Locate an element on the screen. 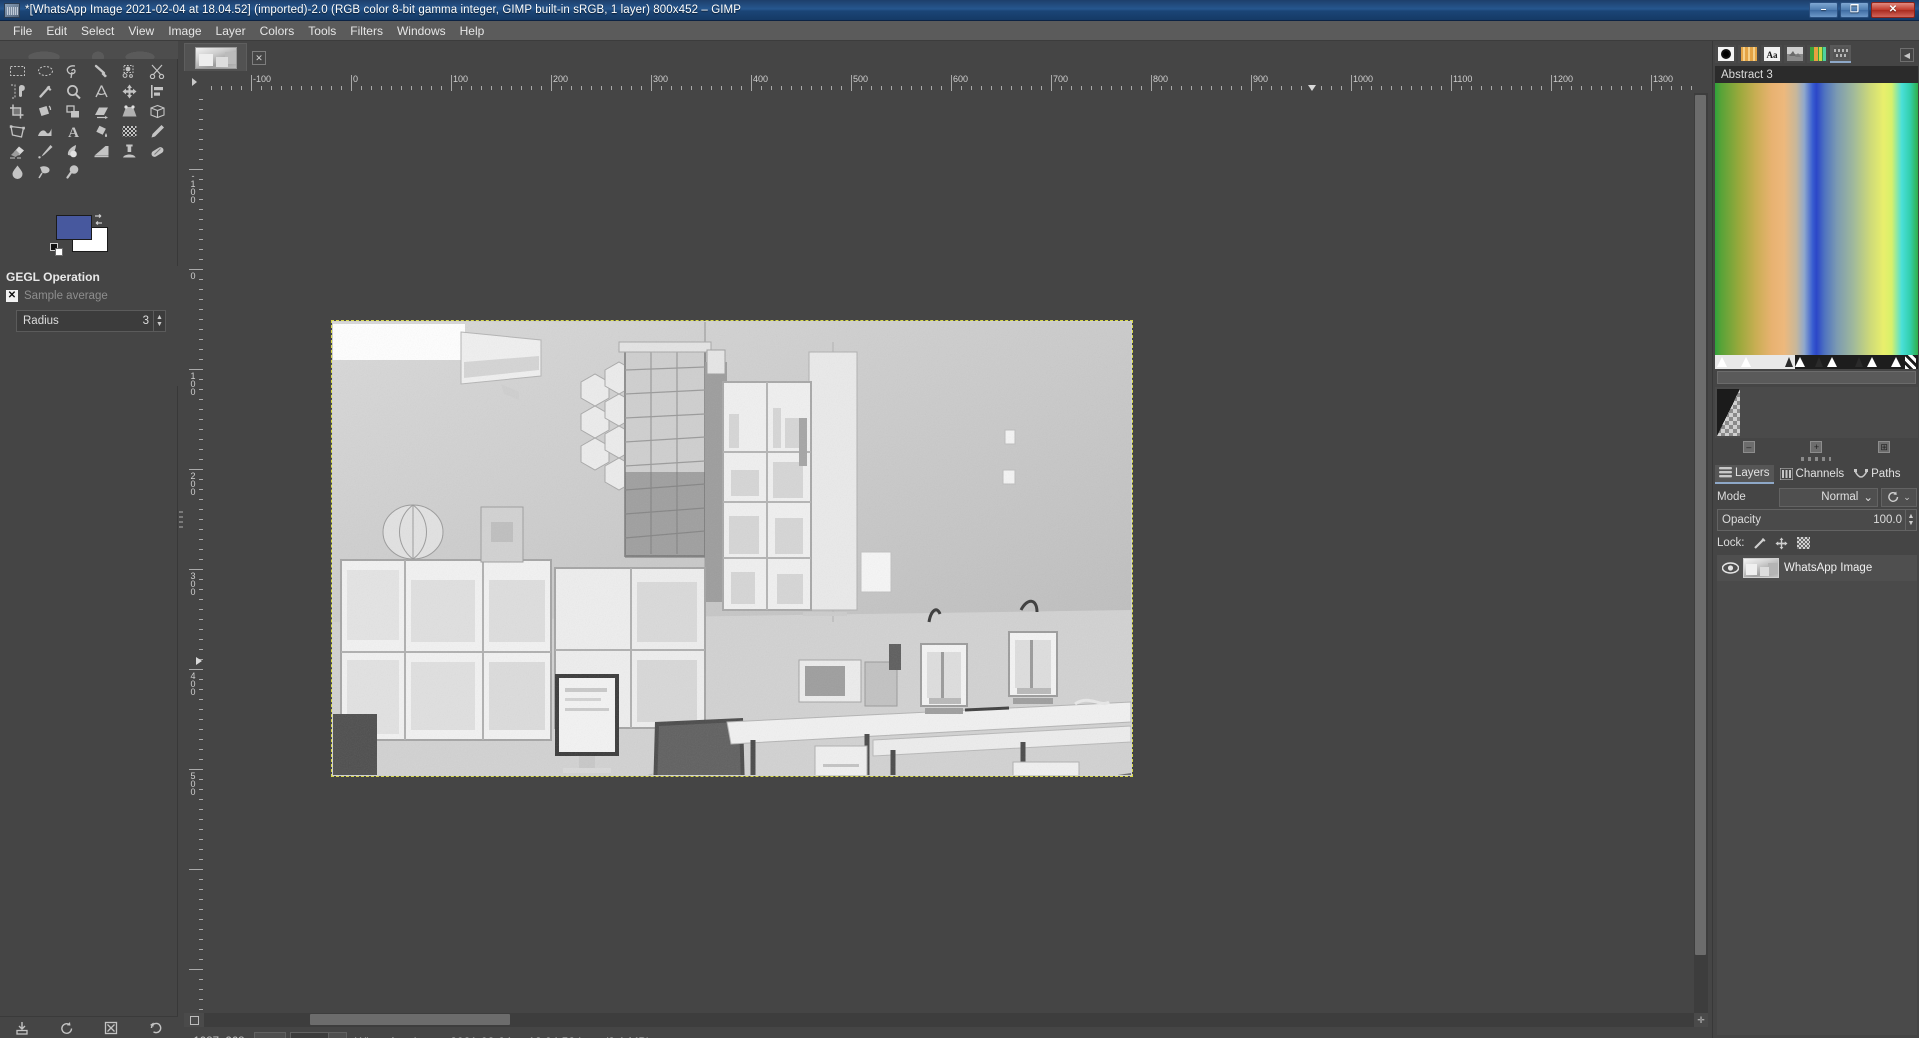 This screenshot has width=1919, height=1038. perspective-tool is located at coordinates (129, 111).